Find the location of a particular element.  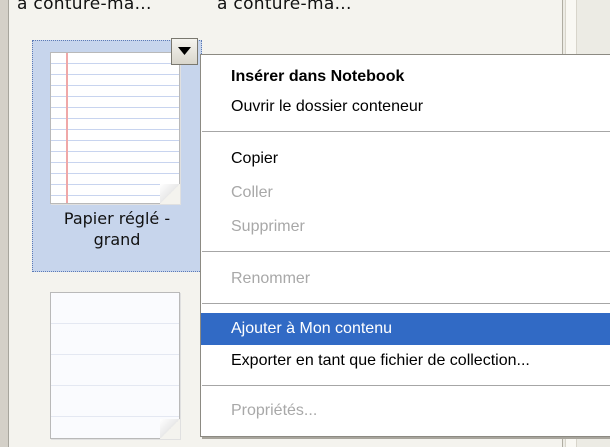

item-menu-button is located at coordinates (184, 51).